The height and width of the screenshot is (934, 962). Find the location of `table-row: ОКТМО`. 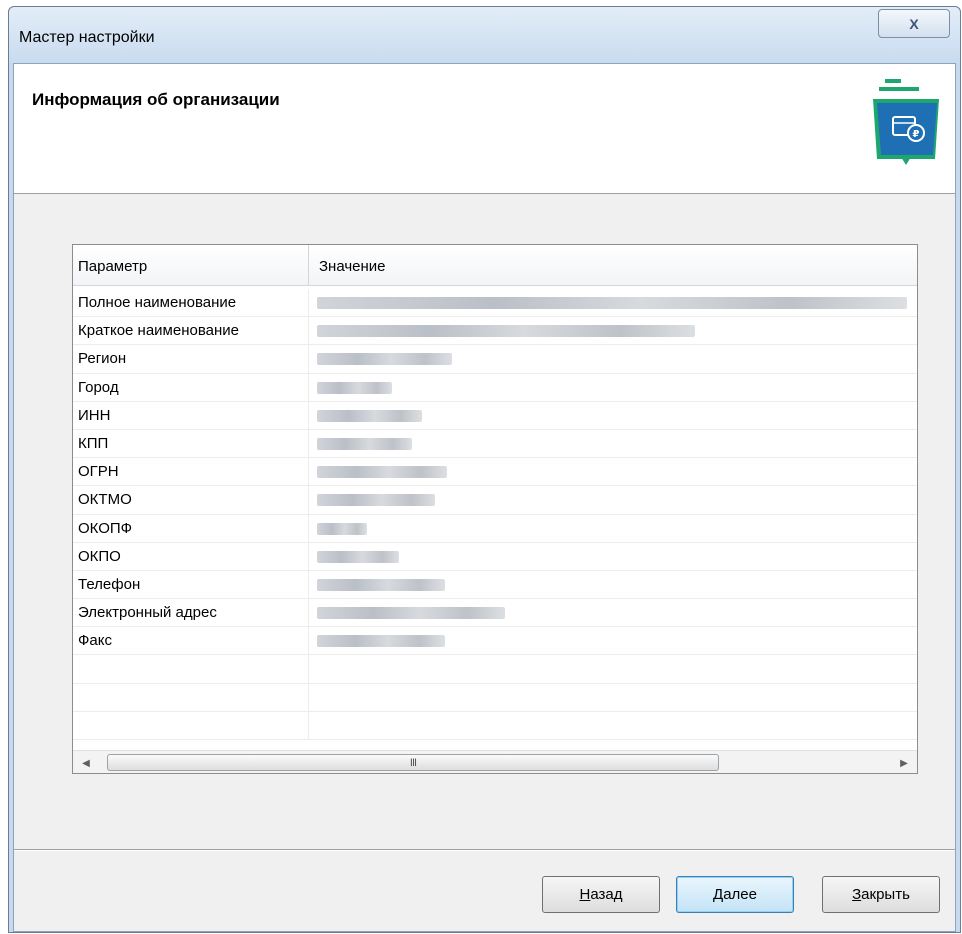

table-row: ОКТМО is located at coordinates (495, 500).